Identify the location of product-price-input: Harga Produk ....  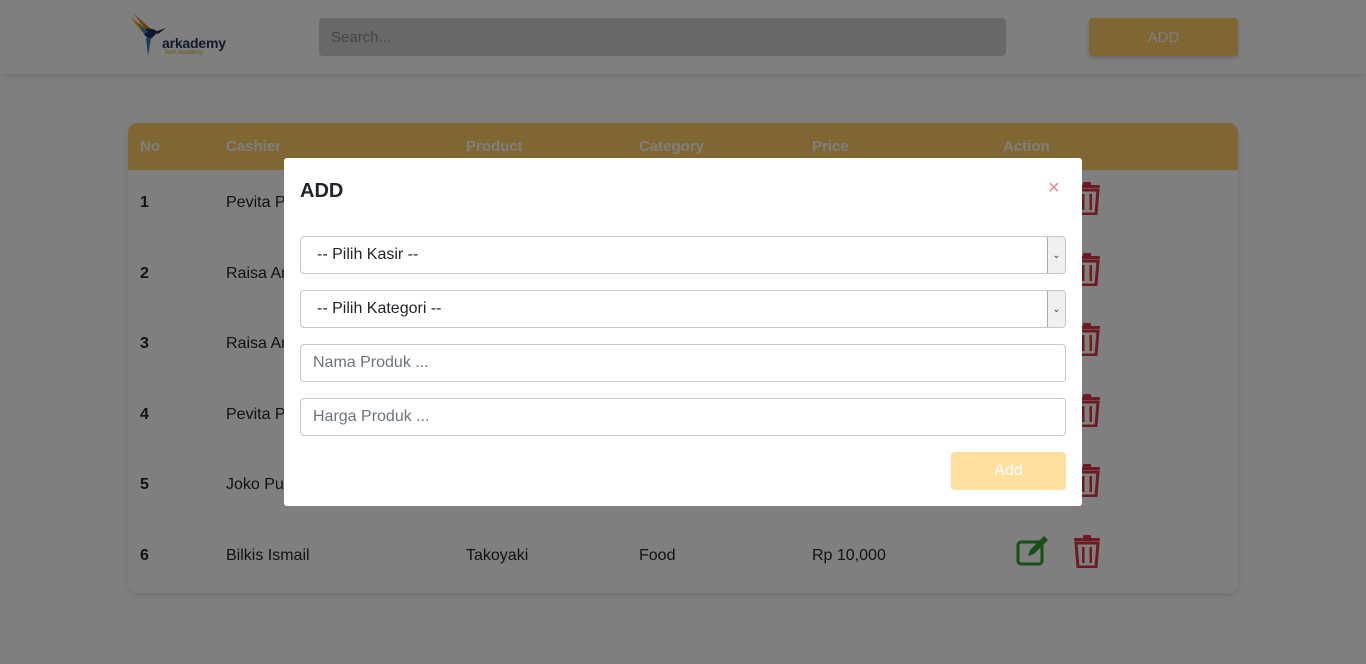
(683, 417).